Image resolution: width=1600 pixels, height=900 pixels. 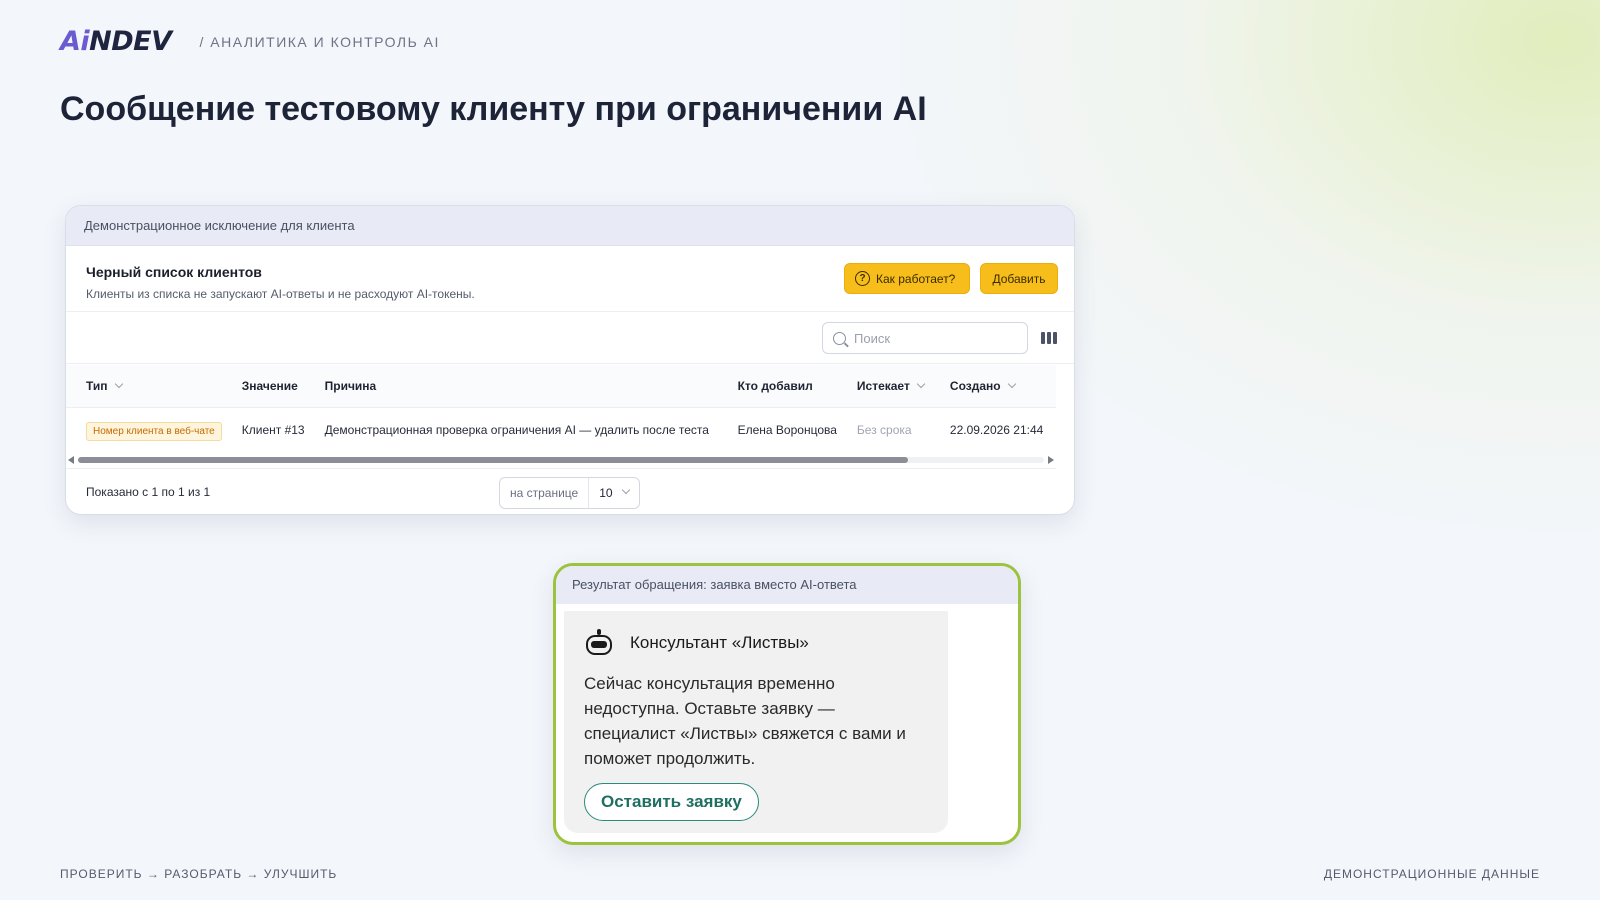 What do you see at coordinates (570, 226) in the screenshot?
I see `blacklist-card-caption: Демонстрационное исключение для клиента` at bounding box center [570, 226].